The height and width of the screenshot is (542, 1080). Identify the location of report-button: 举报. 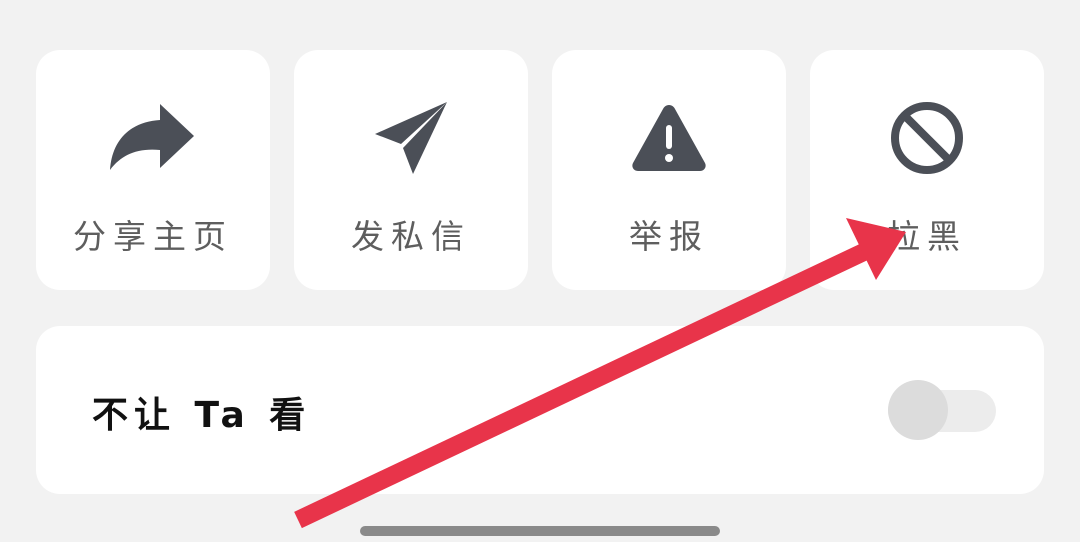
(669, 170).